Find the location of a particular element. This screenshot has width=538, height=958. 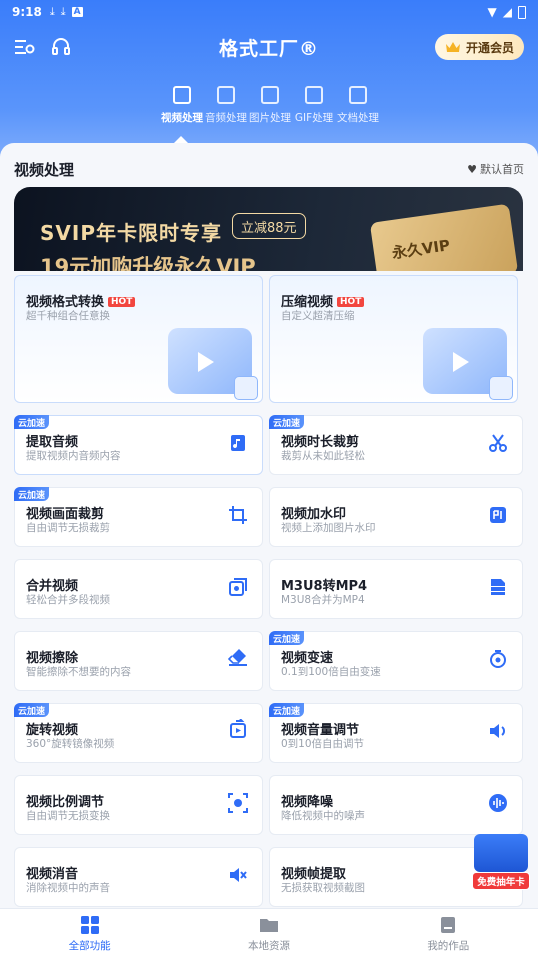

bottom-nav-my-works: 我的作品 is located at coordinates (448, 933).